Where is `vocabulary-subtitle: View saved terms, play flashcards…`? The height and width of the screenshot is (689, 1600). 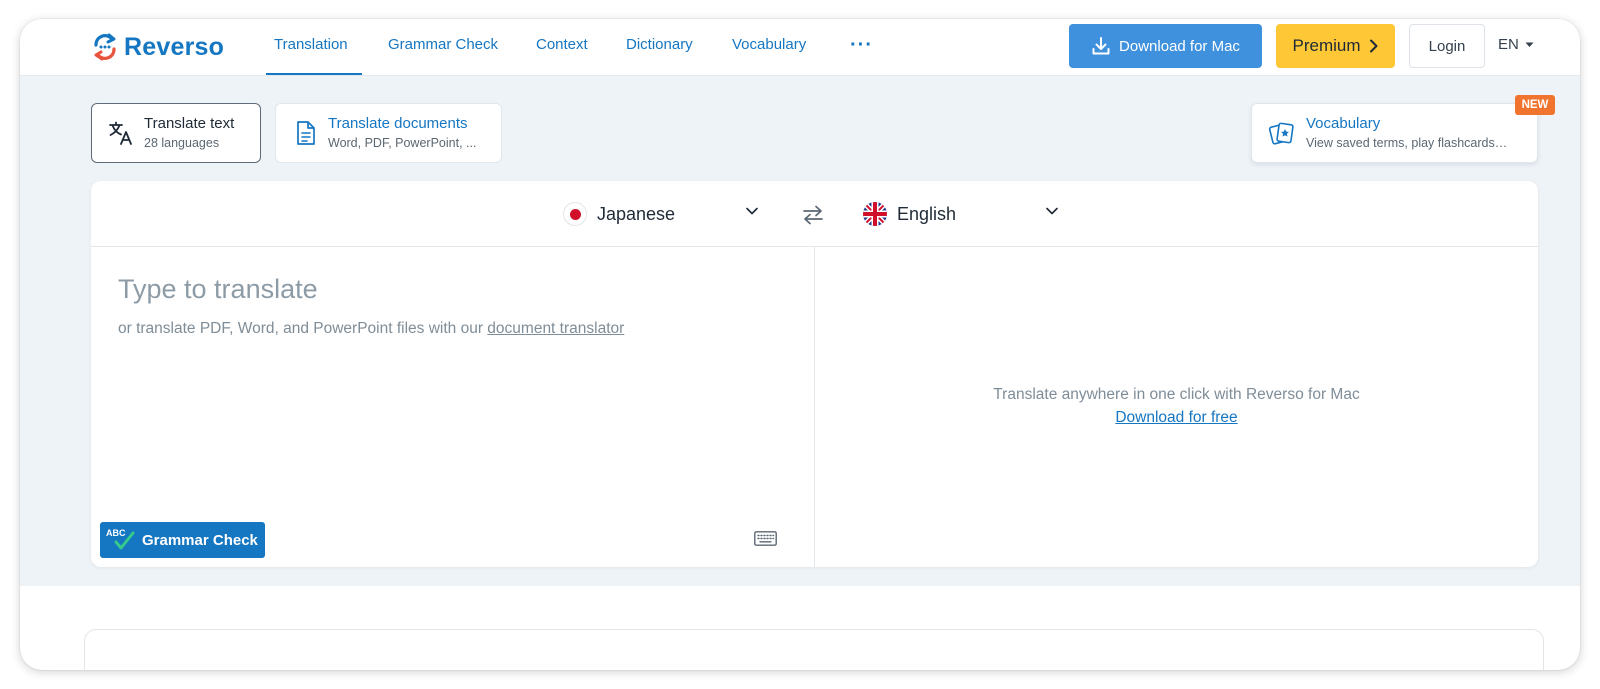 vocabulary-subtitle: View saved terms, play flashcards… is located at coordinates (1407, 143).